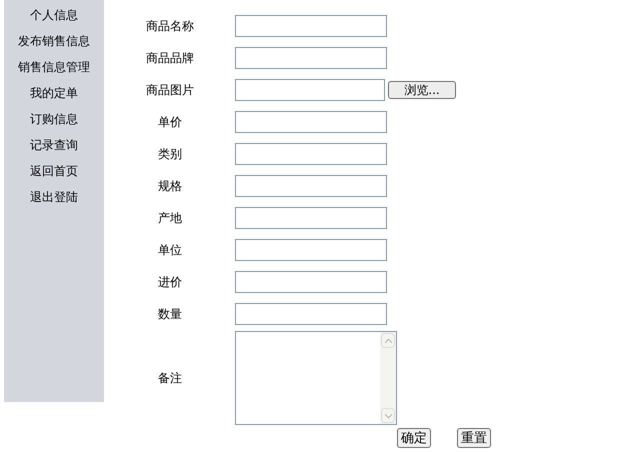 The height and width of the screenshot is (452, 639). What do you see at coordinates (54, 201) in the screenshot?
I see `sidebar-link: 退出登陆` at bounding box center [54, 201].